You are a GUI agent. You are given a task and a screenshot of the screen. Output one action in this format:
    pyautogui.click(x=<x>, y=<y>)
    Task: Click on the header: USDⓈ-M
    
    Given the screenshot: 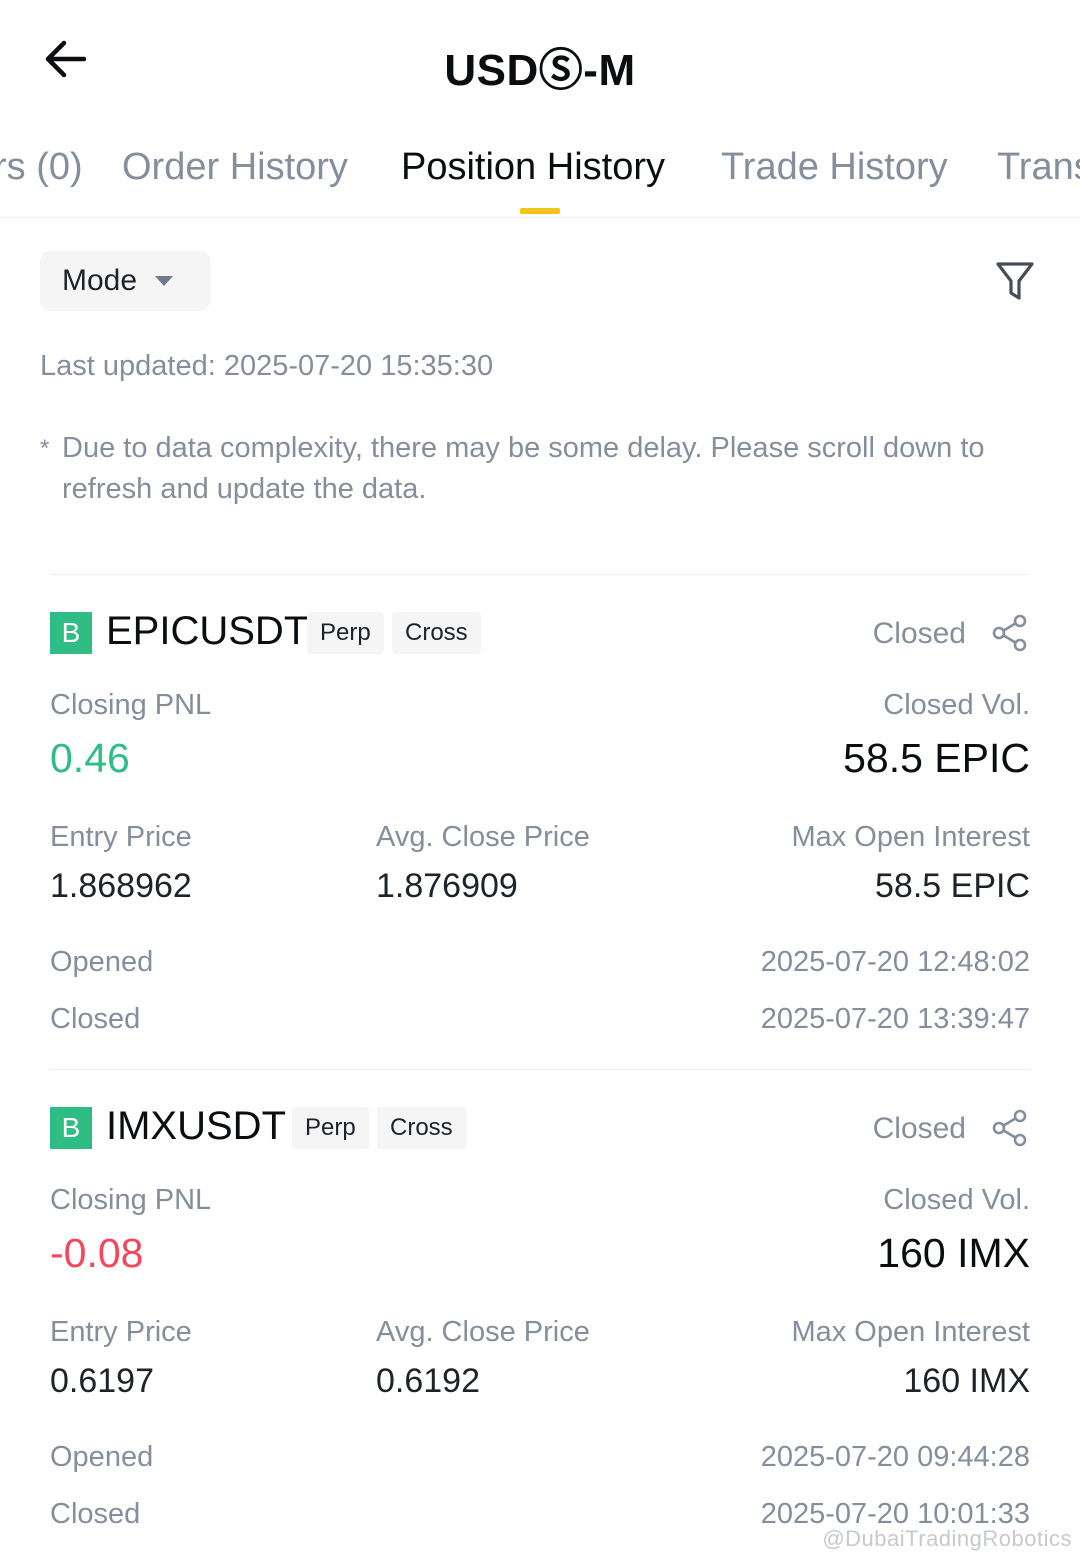 What is the action you would take?
    pyautogui.click(x=540, y=60)
    